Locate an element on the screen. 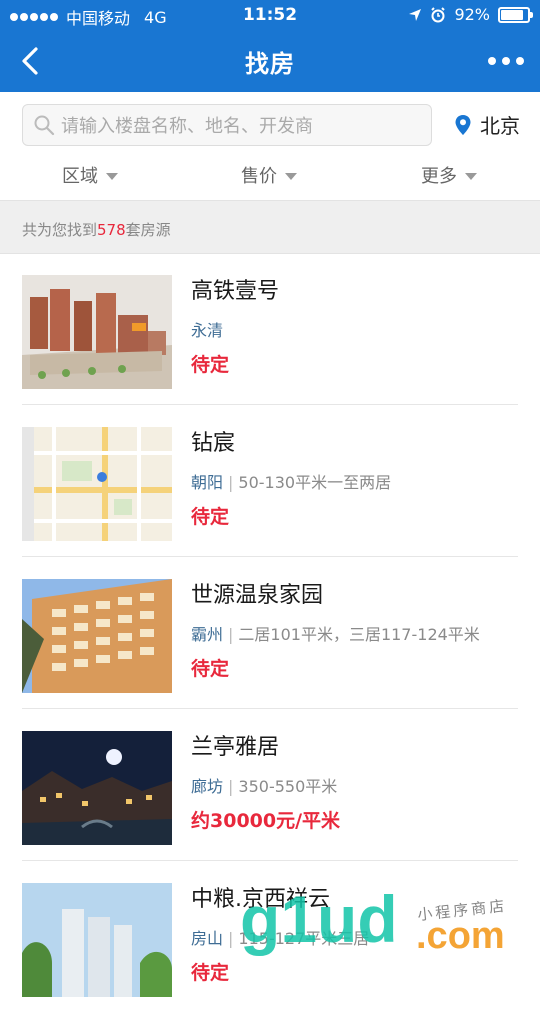 The width and height of the screenshot is (540, 1013). listing-meta: 朝阳 | 50-130平米一至两居 is located at coordinates (354, 481).